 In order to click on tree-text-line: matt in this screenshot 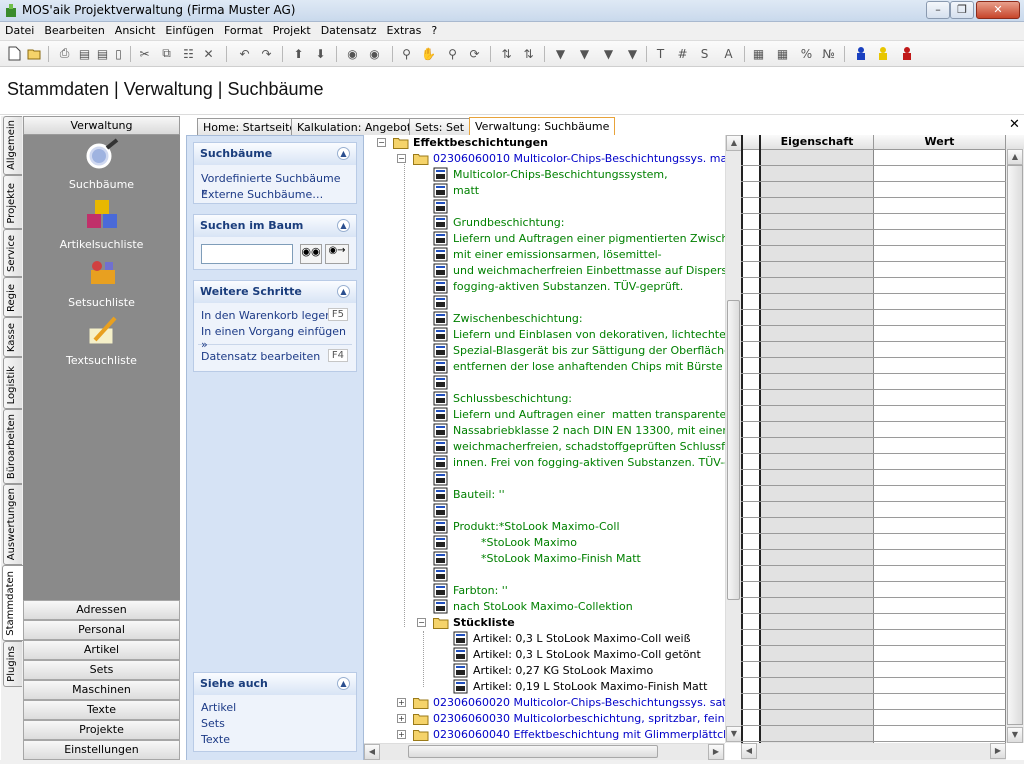, I will do `click(544, 191)`.